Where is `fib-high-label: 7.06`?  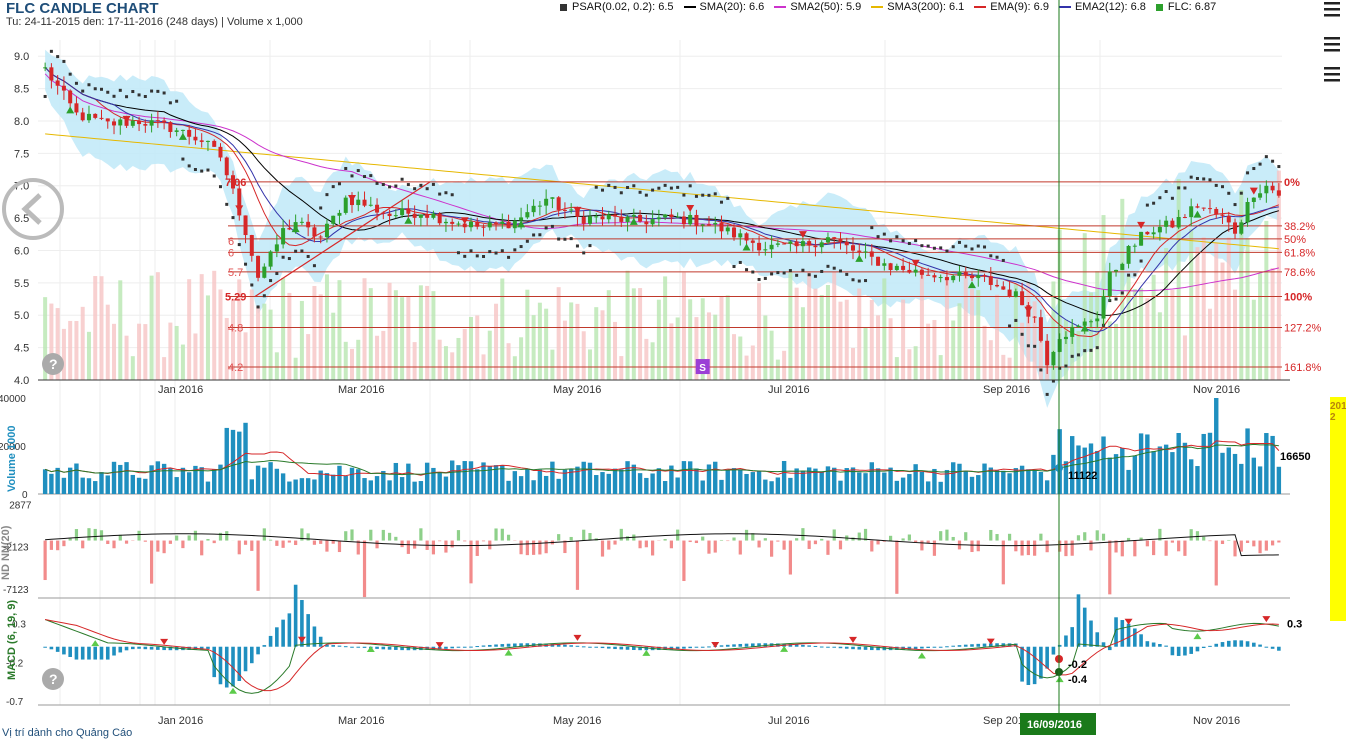 fib-high-label: 7.06 is located at coordinates (235, 183).